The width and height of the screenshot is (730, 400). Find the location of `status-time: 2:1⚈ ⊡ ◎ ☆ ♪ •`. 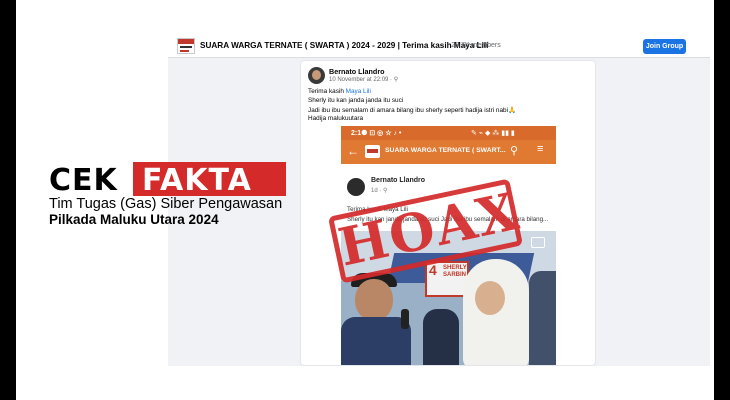

status-time: 2:1⚈ ⊡ ◎ ☆ ♪ • is located at coordinates (376, 133).